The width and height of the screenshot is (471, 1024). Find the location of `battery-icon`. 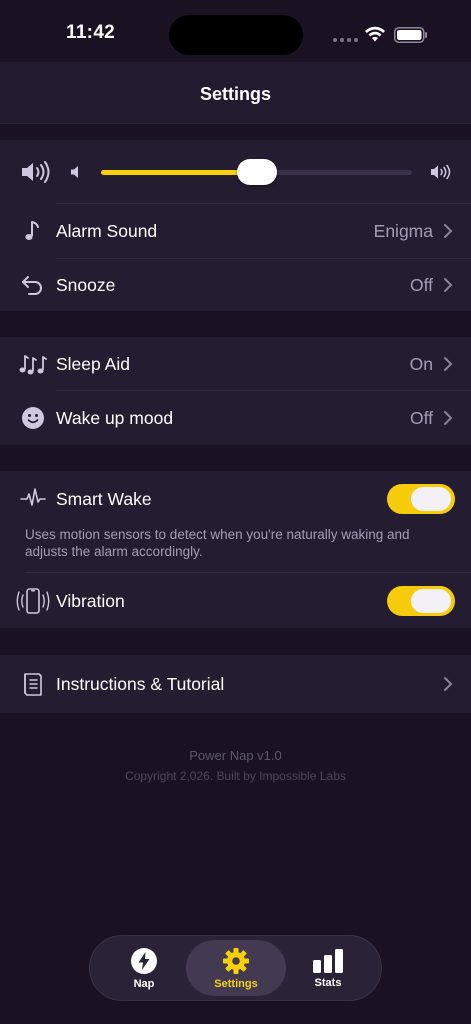

battery-icon is located at coordinates (410, 35).